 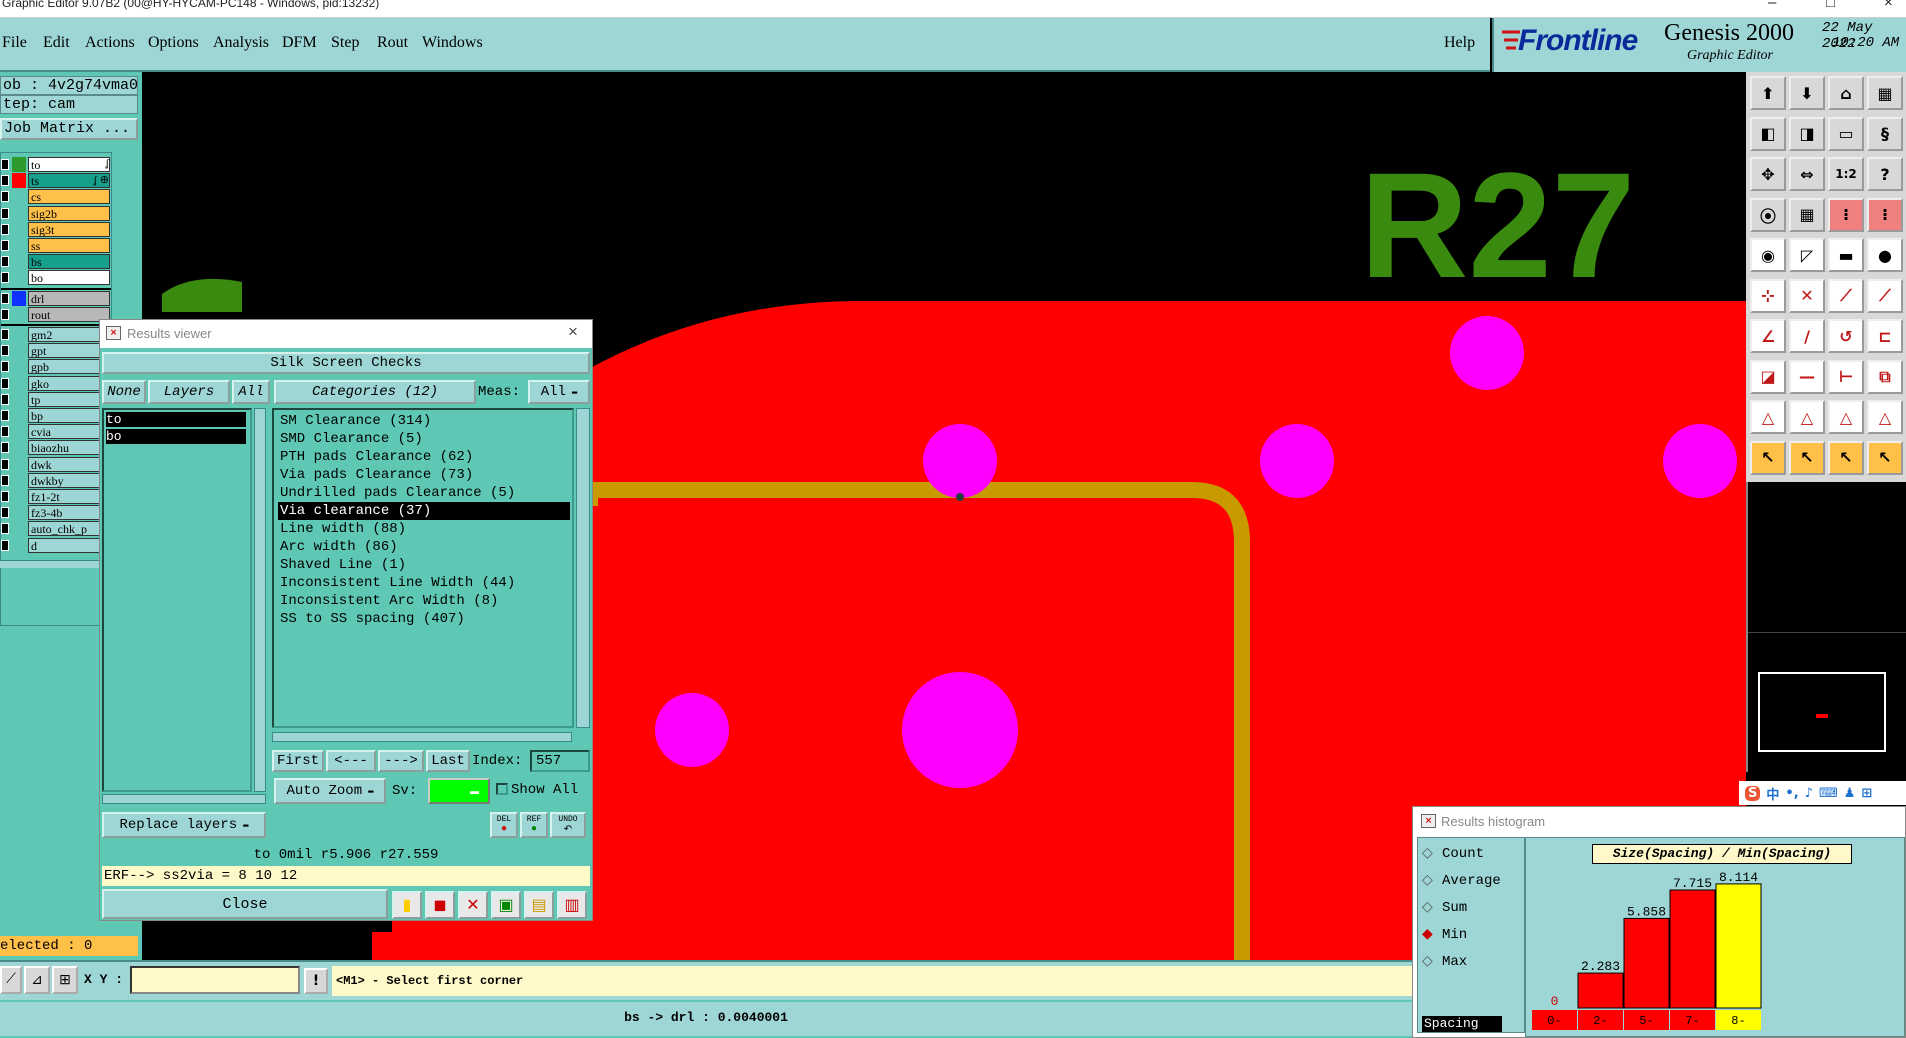 What do you see at coordinates (572, 905) in the screenshot?
I see `histogram-icon: ▥` at bounding box center [572, 905].